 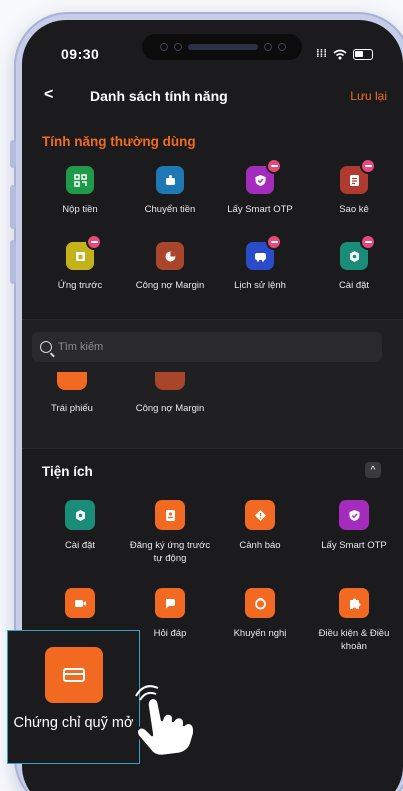 What do you see at coordinates (73, 723) in the screenshot?
I see `callout-label: Chứng chỉ quỹ mở` at bounding box center [73, 723].